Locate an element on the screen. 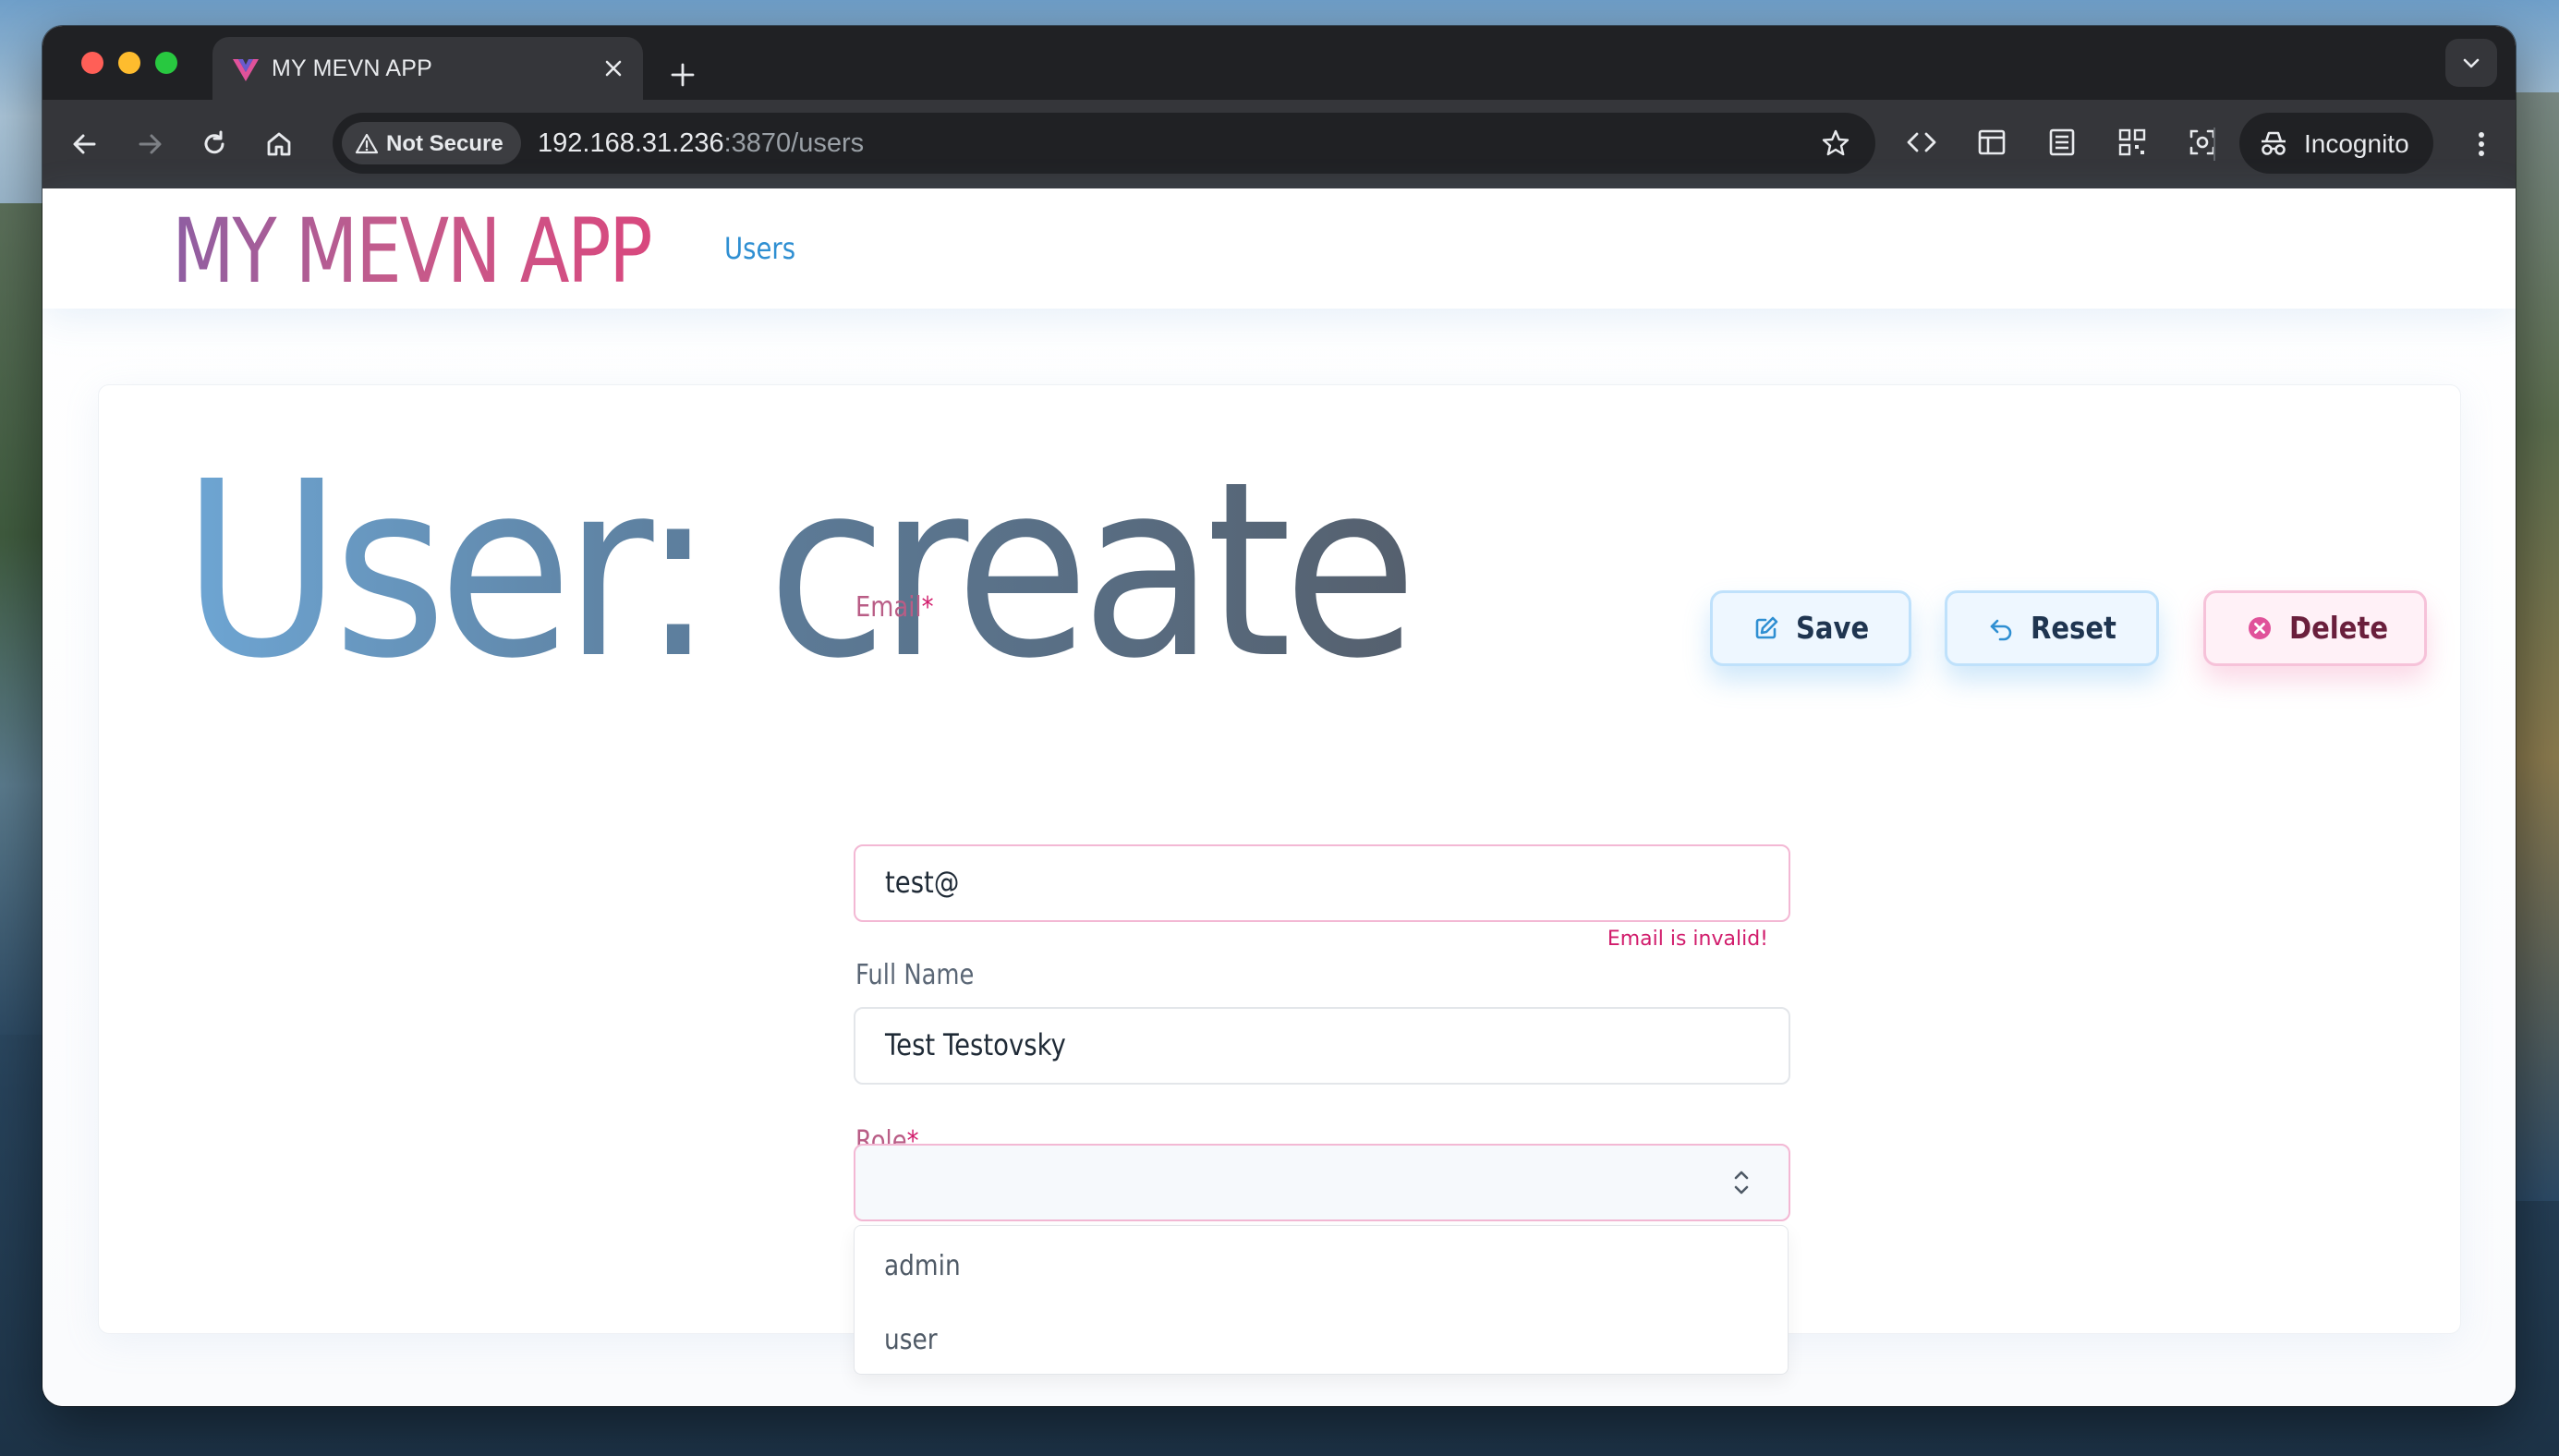 The width and height of the screenshot is (2559, 1456). undo-arrow-icon is located at coordinates (2001, 630).